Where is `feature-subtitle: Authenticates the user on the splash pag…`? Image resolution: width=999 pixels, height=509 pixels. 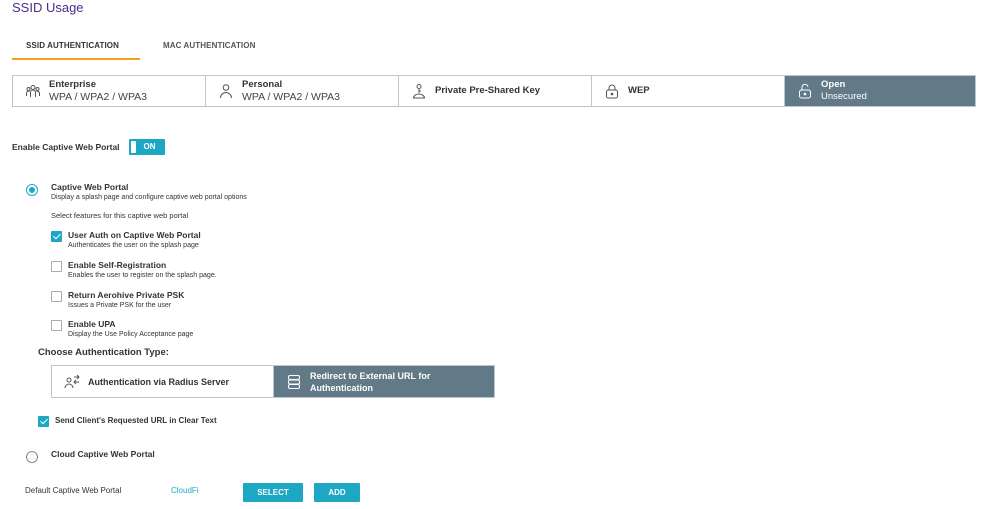
feature-subtitle: Authenticates the user on the splash pag… is located at coordinates (133, 245).